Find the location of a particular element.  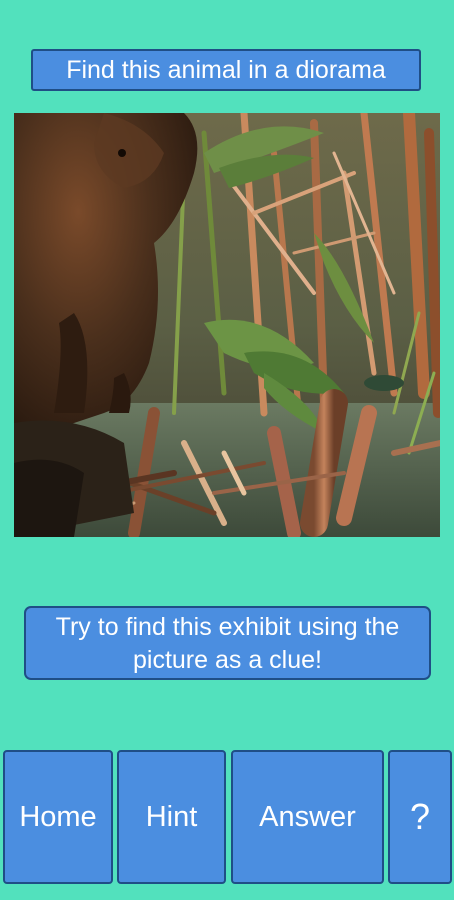

answer-button: Answer is located at coordinates (307, 817).